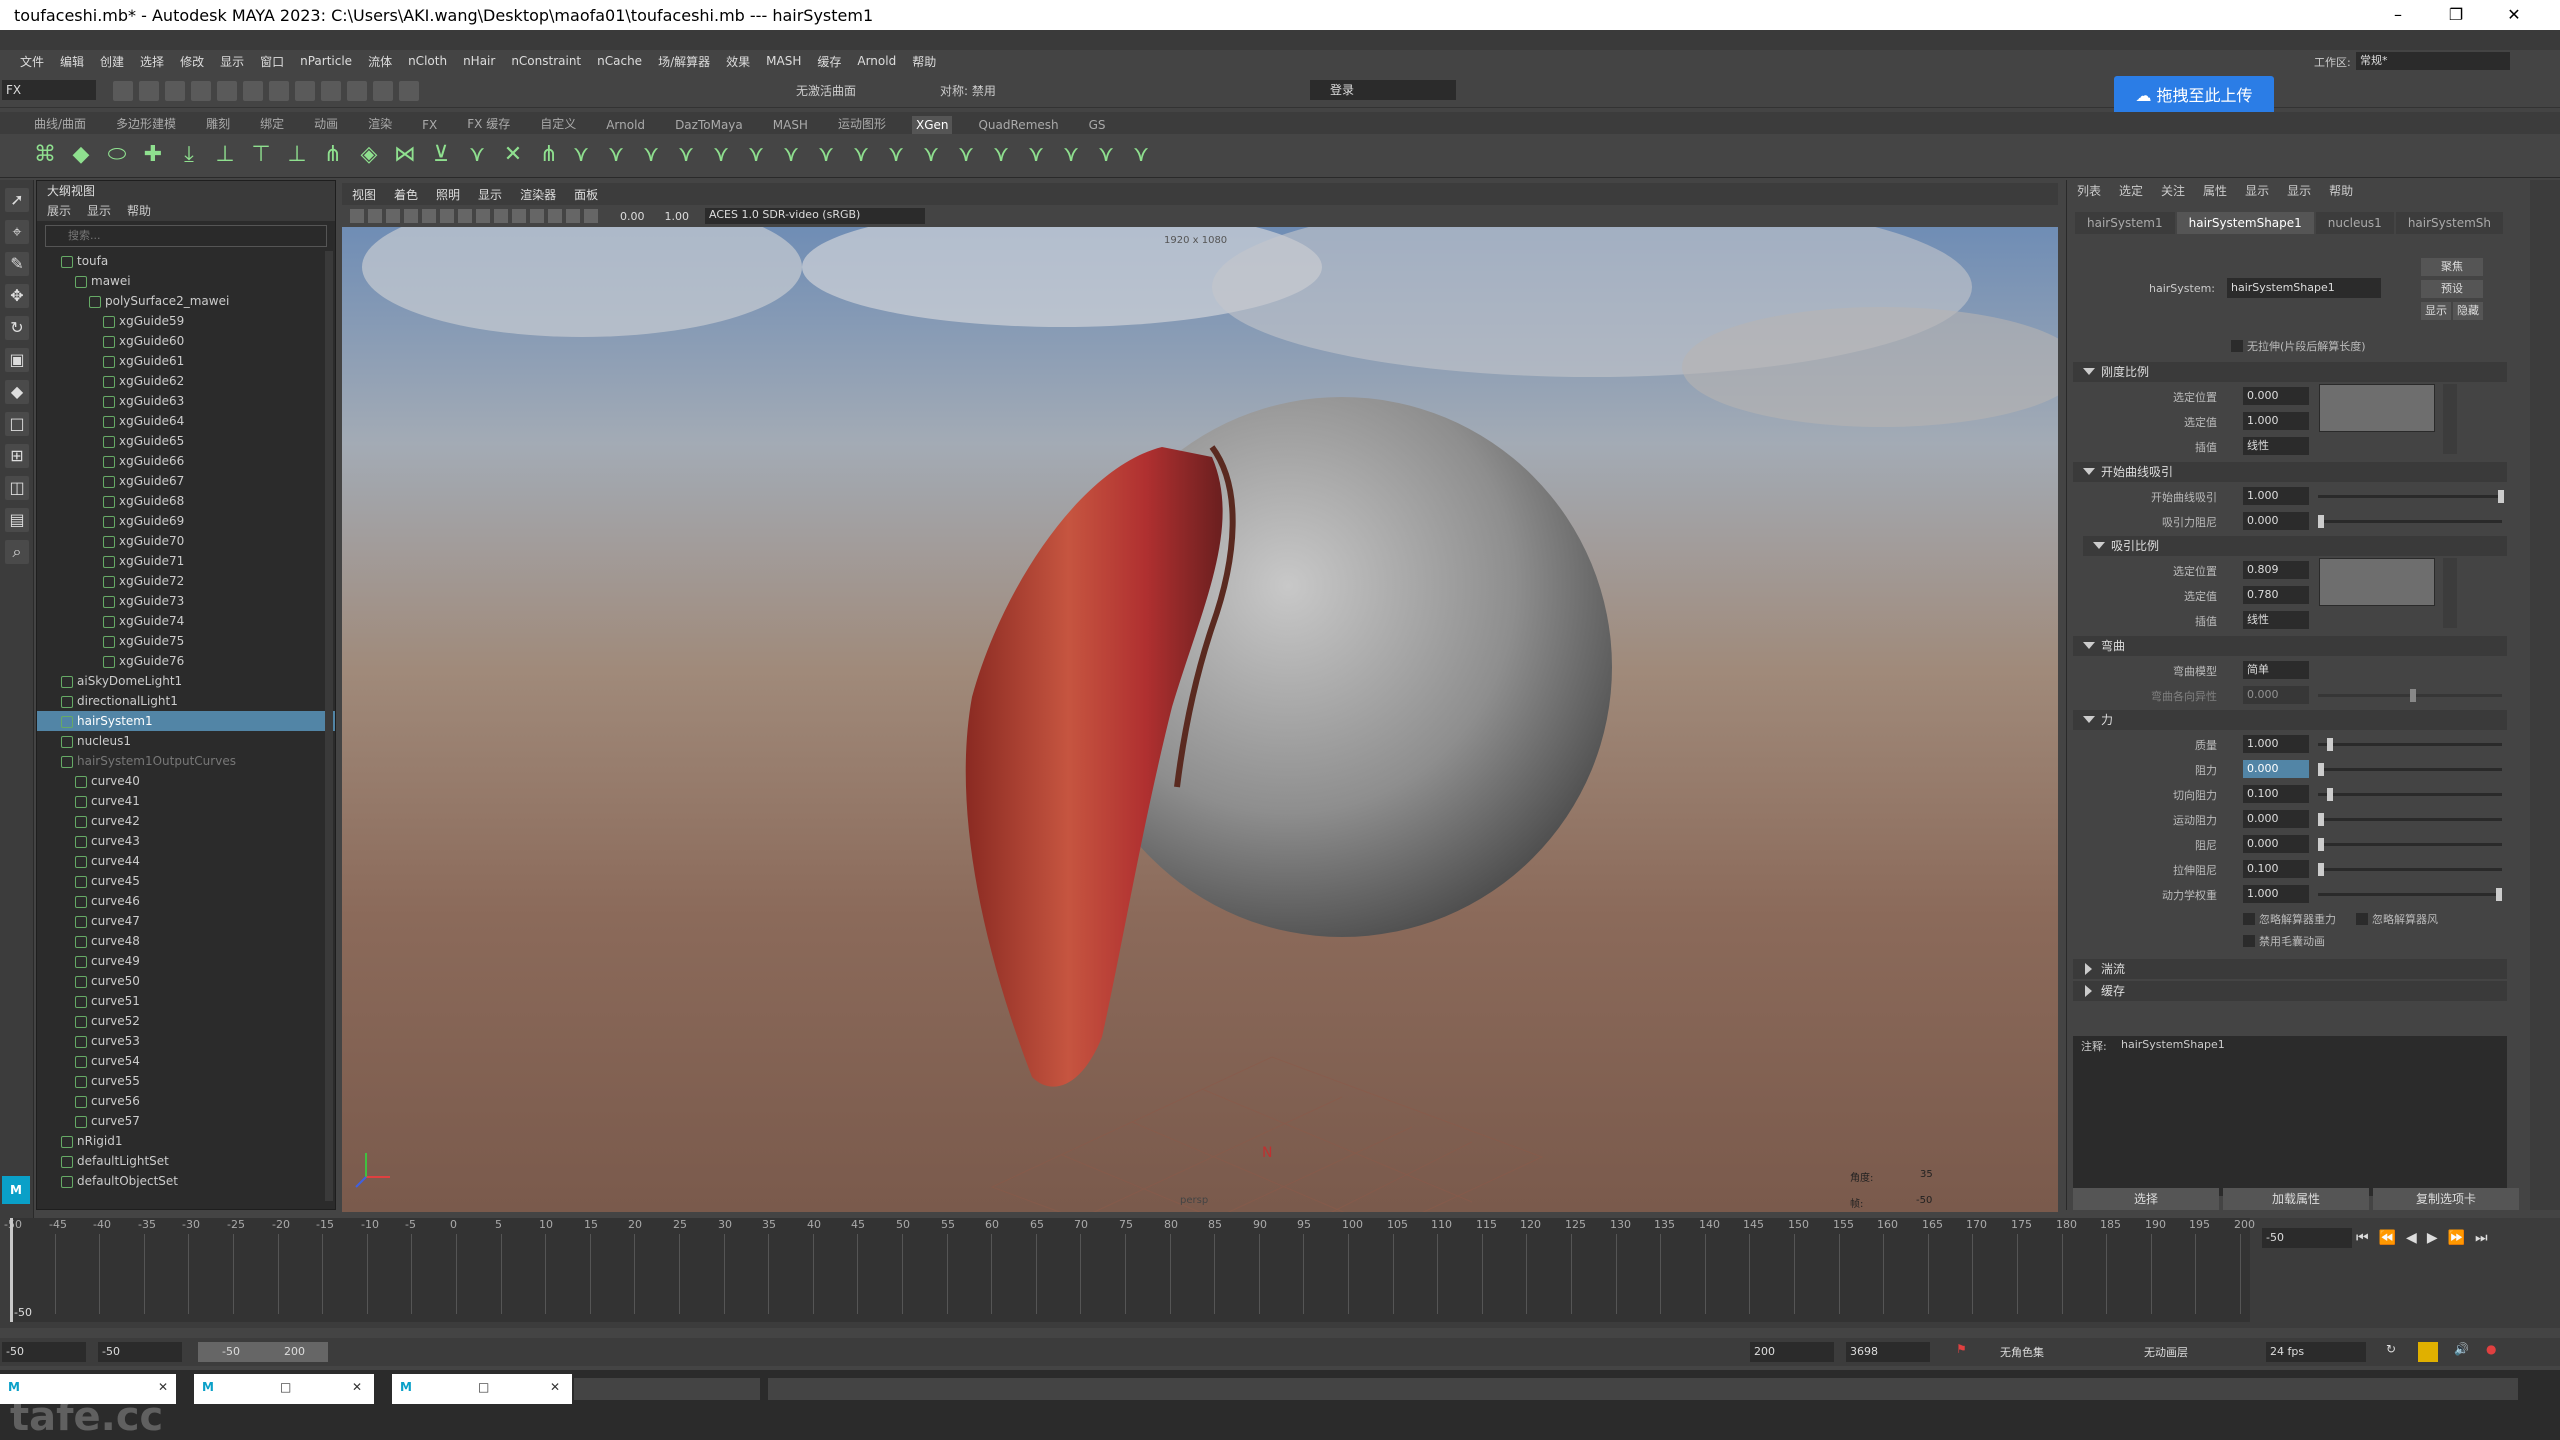 This screenshot has height=1440, width=2560. What do you see at coordinates (625, 125) in the screenshot?
I see `shelf-tab: Arnold` at bounding box center [625, 125].